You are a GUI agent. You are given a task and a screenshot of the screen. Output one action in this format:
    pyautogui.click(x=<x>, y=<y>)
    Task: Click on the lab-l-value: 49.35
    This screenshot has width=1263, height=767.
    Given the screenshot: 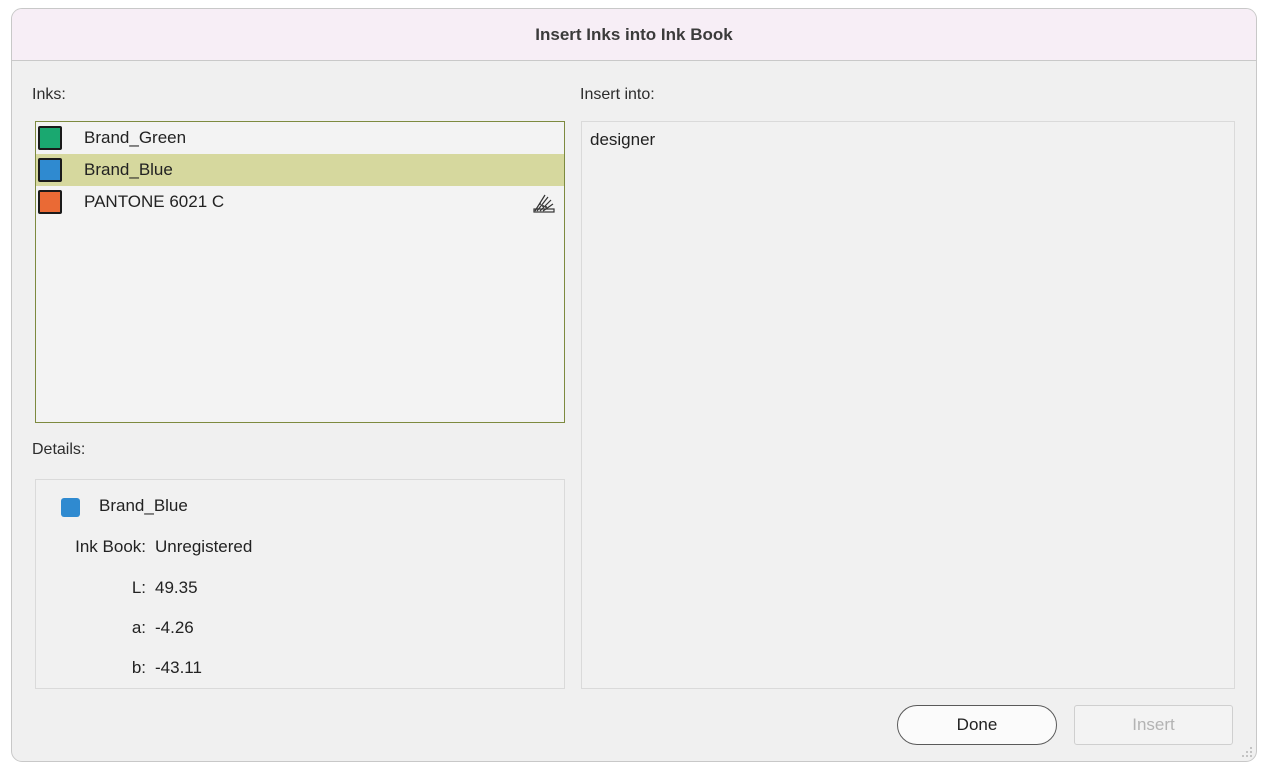 What is the action you would take?
    pyautogui.click(x=176, y=587)
    